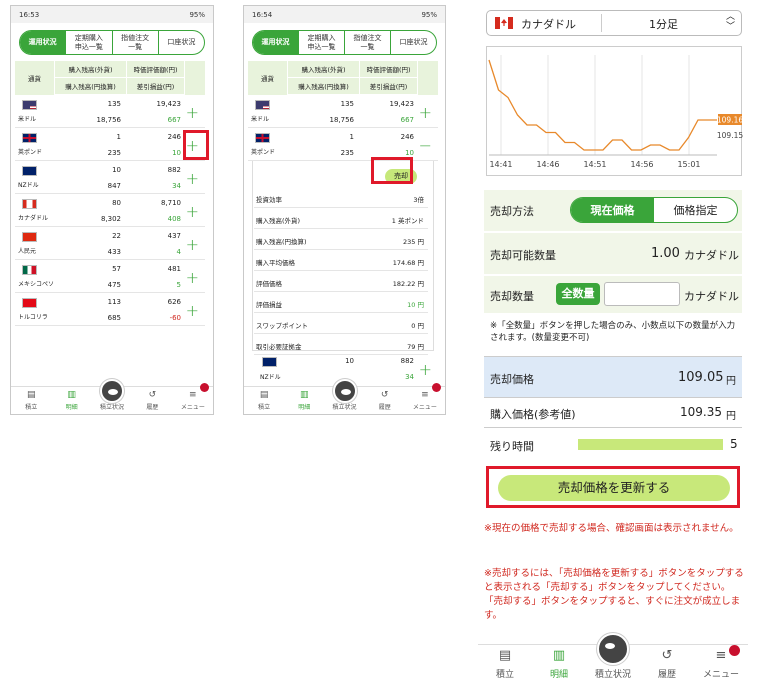  I want to click on market-value: 19,423, so click(402, 104).